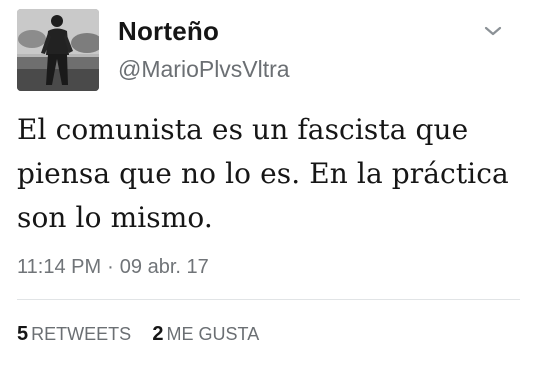  What do you see at coordinates (81, 334) in the screenshot?
I see `retweets-label: RETWEETS` at bounding box center [81, 334].